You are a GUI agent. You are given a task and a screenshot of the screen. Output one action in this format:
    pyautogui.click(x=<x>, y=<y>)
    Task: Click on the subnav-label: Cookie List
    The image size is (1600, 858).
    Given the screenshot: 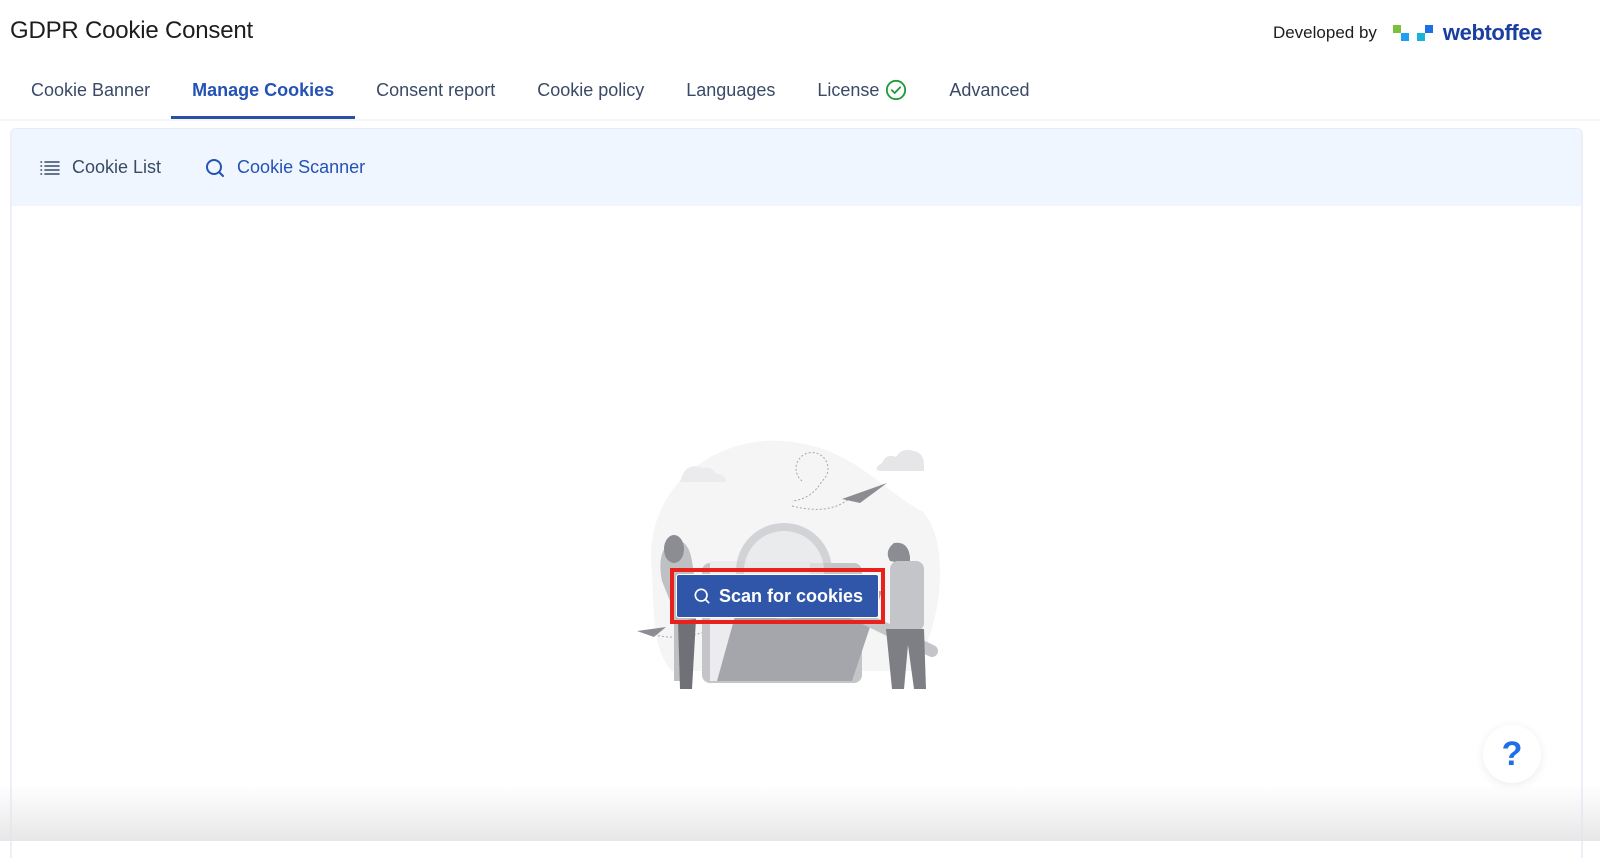 What is the action you would take?
    pyautogui.click(x=117, y=167)
    